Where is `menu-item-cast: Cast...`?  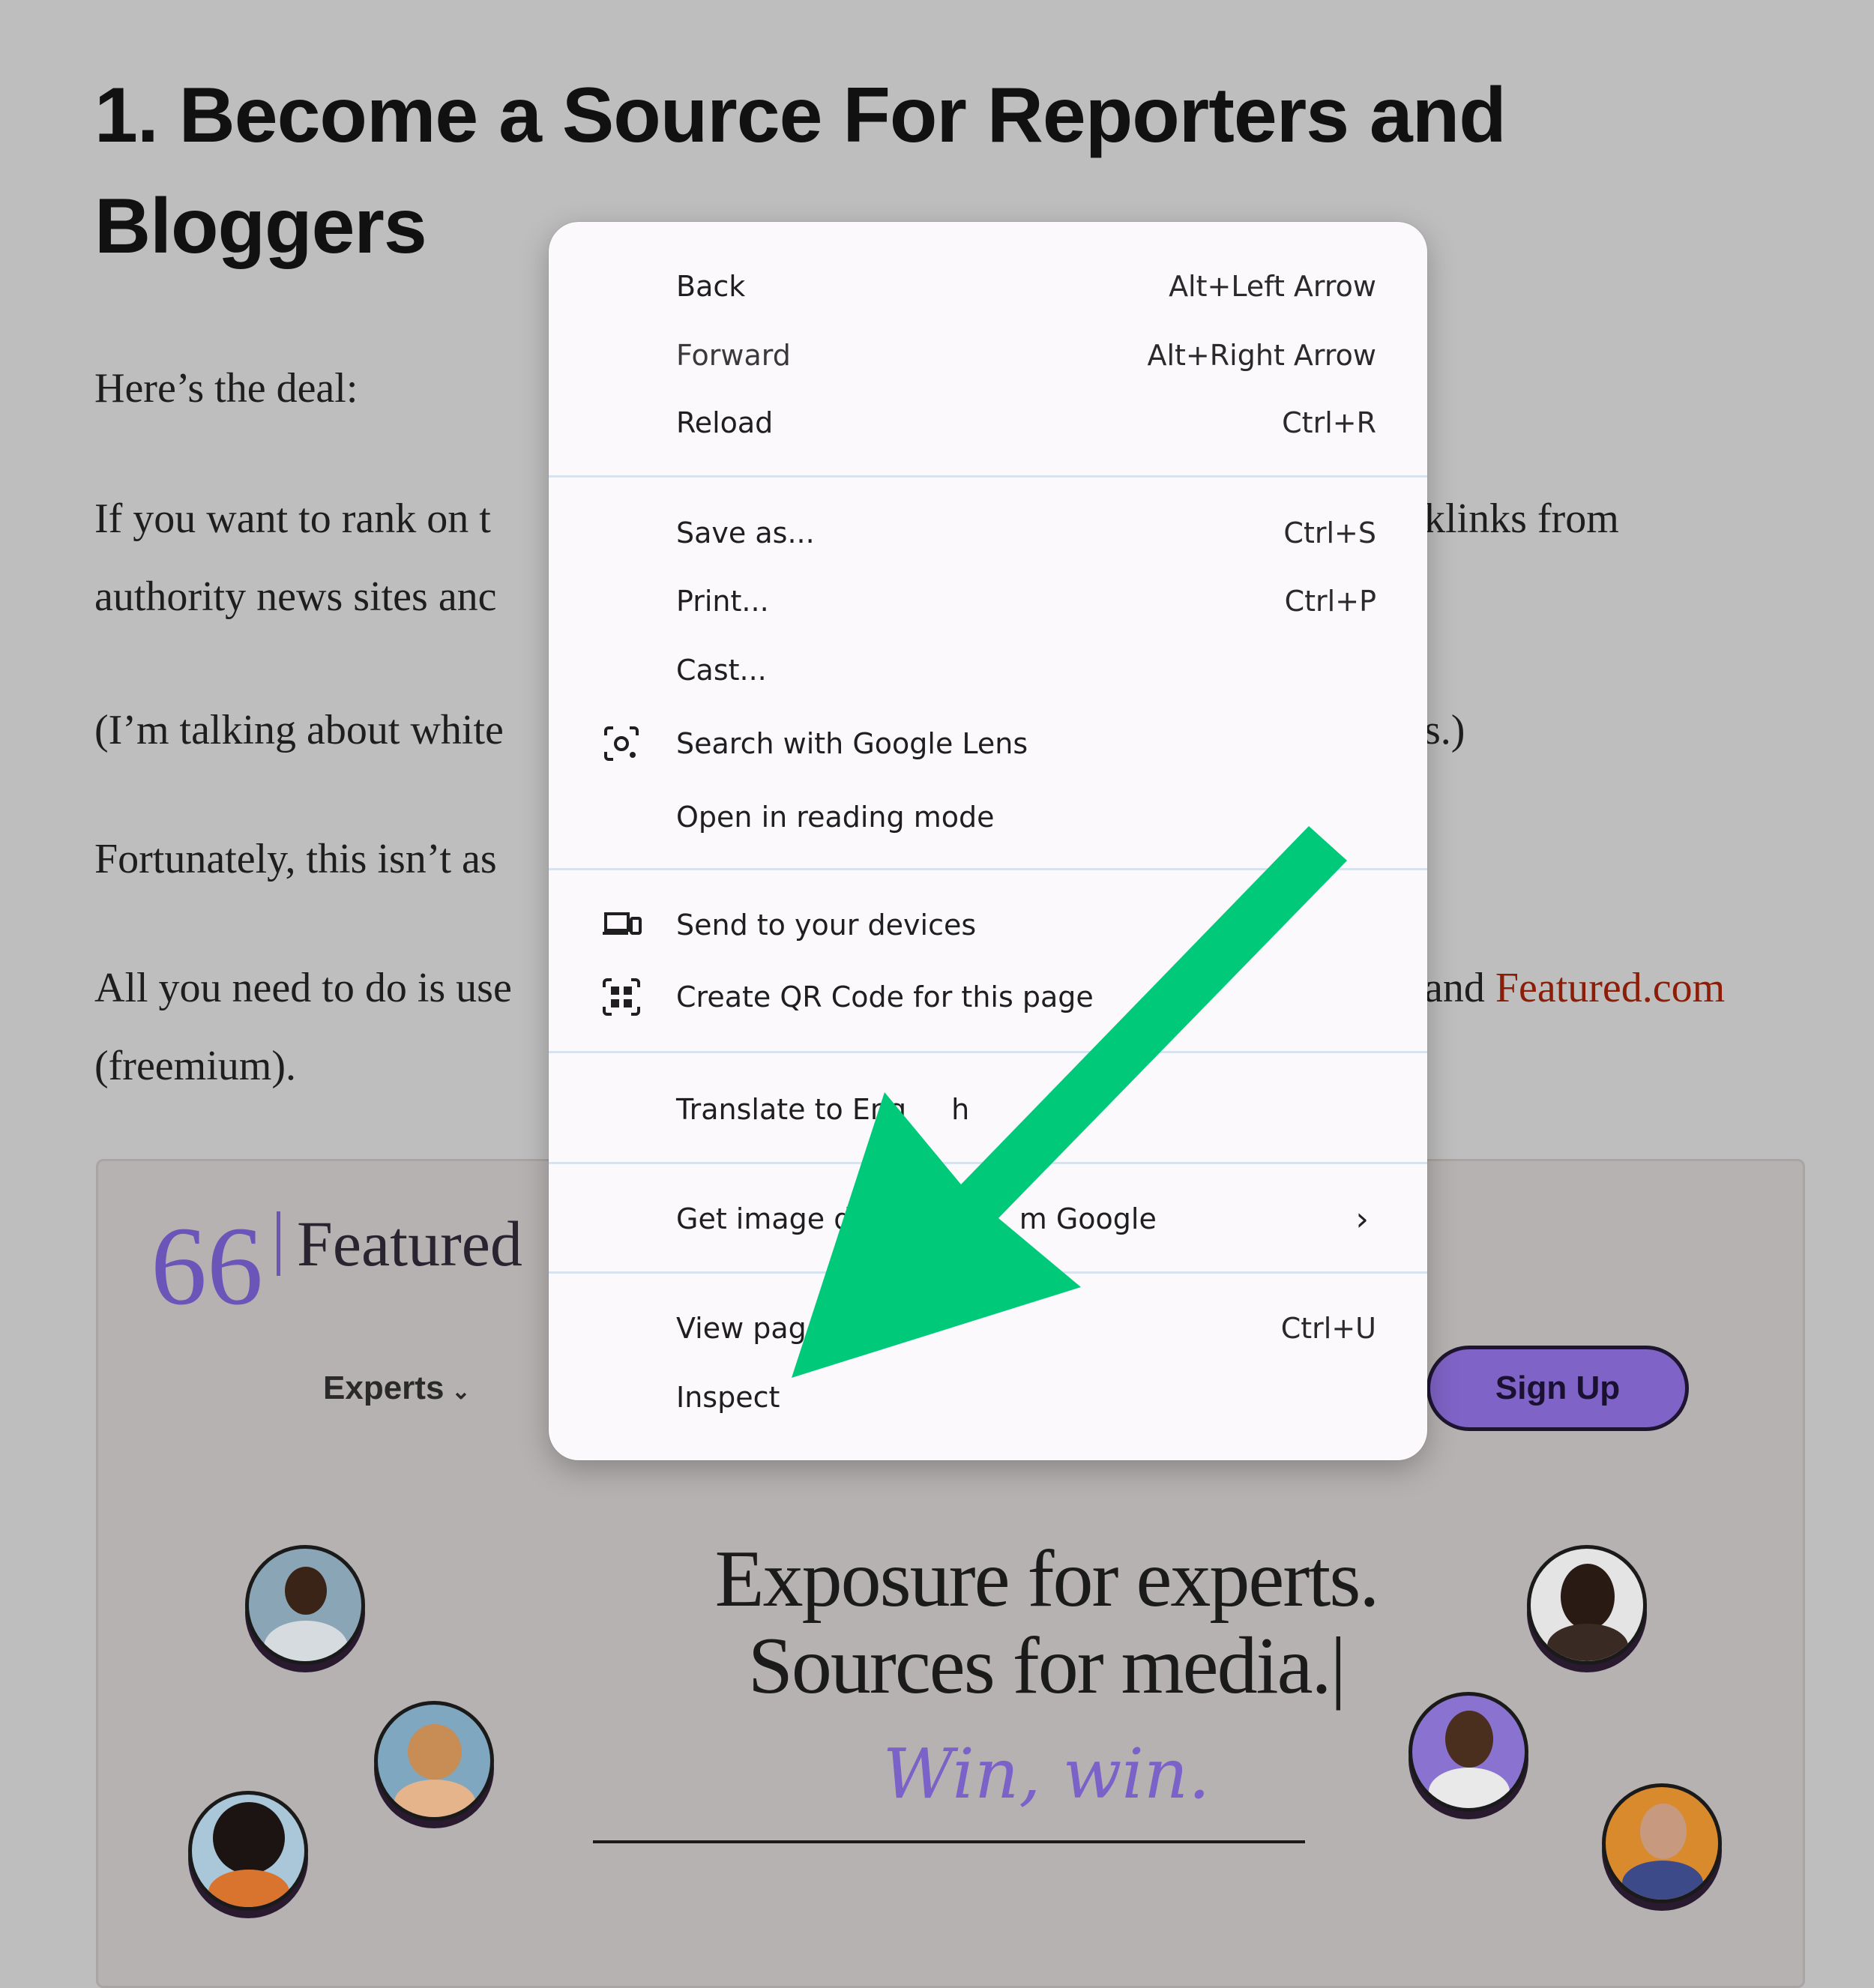
menu-item-cast: Cast... is located at coordinates (988, 670).